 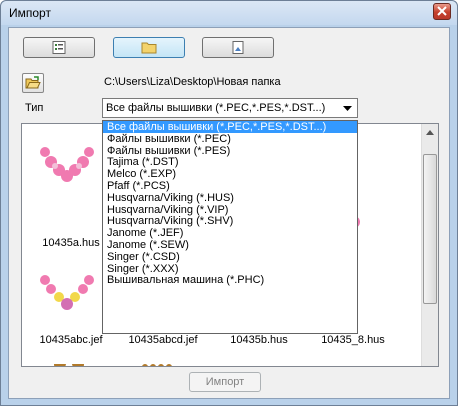 What do you see at coordinates (216, 108) in the screenshot?
I see `file-type-selected: Все файлы вышивки (*.PEC,*.PES,*.DST...)` at bounding box center [216, 108].